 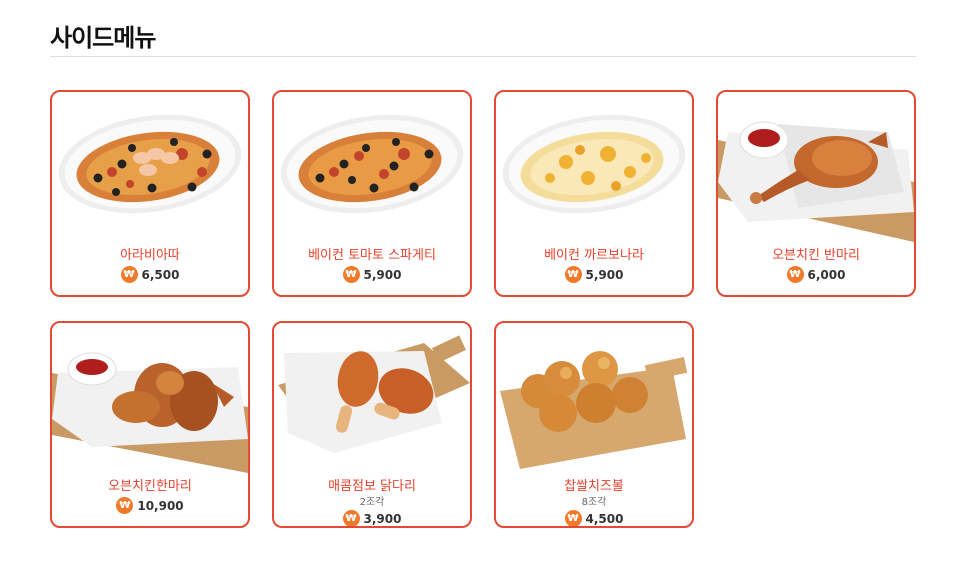 I want to click on menu-card-half-oven-chicken: 오븐치킨 반마리 ₩ 6,000, so click(x=816, y=193).